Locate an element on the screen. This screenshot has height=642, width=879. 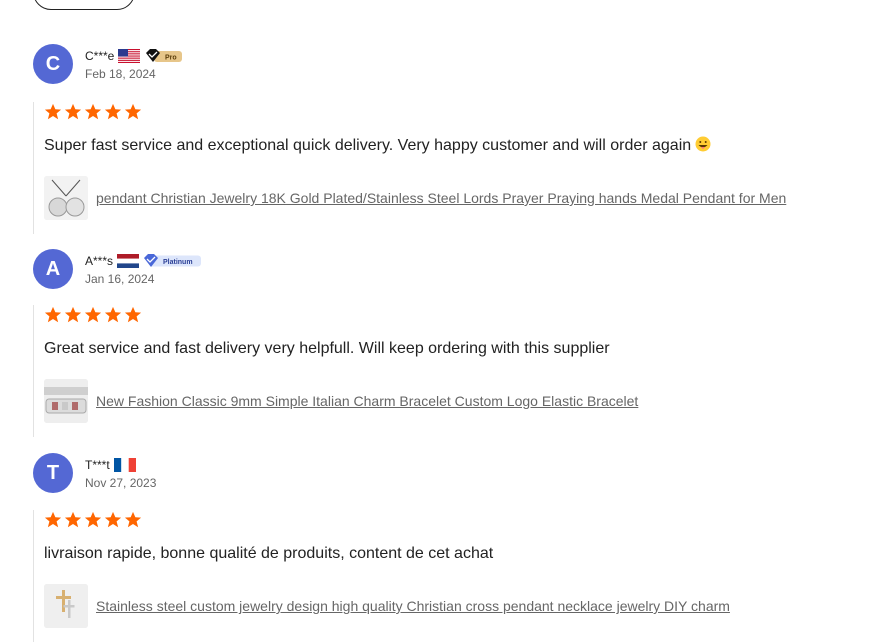
review-date: Nov 27, 2023 is located at coordinates (121, 483).